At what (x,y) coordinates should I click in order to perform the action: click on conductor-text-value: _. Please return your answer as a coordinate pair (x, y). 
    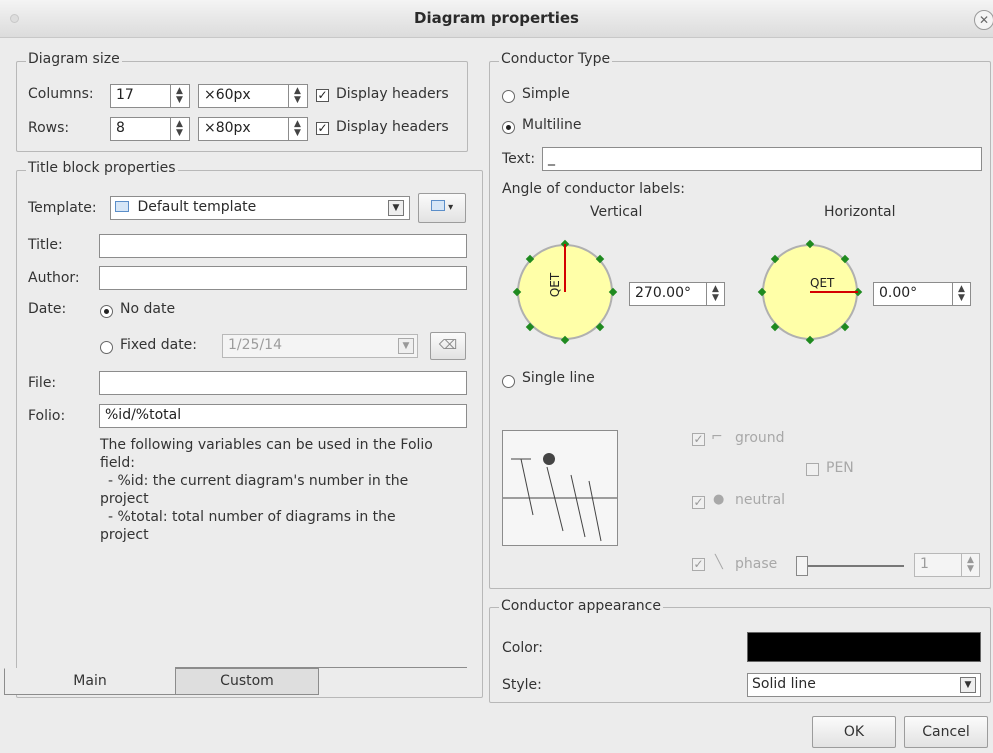
    Looking at the image, I should click on (551, 158).